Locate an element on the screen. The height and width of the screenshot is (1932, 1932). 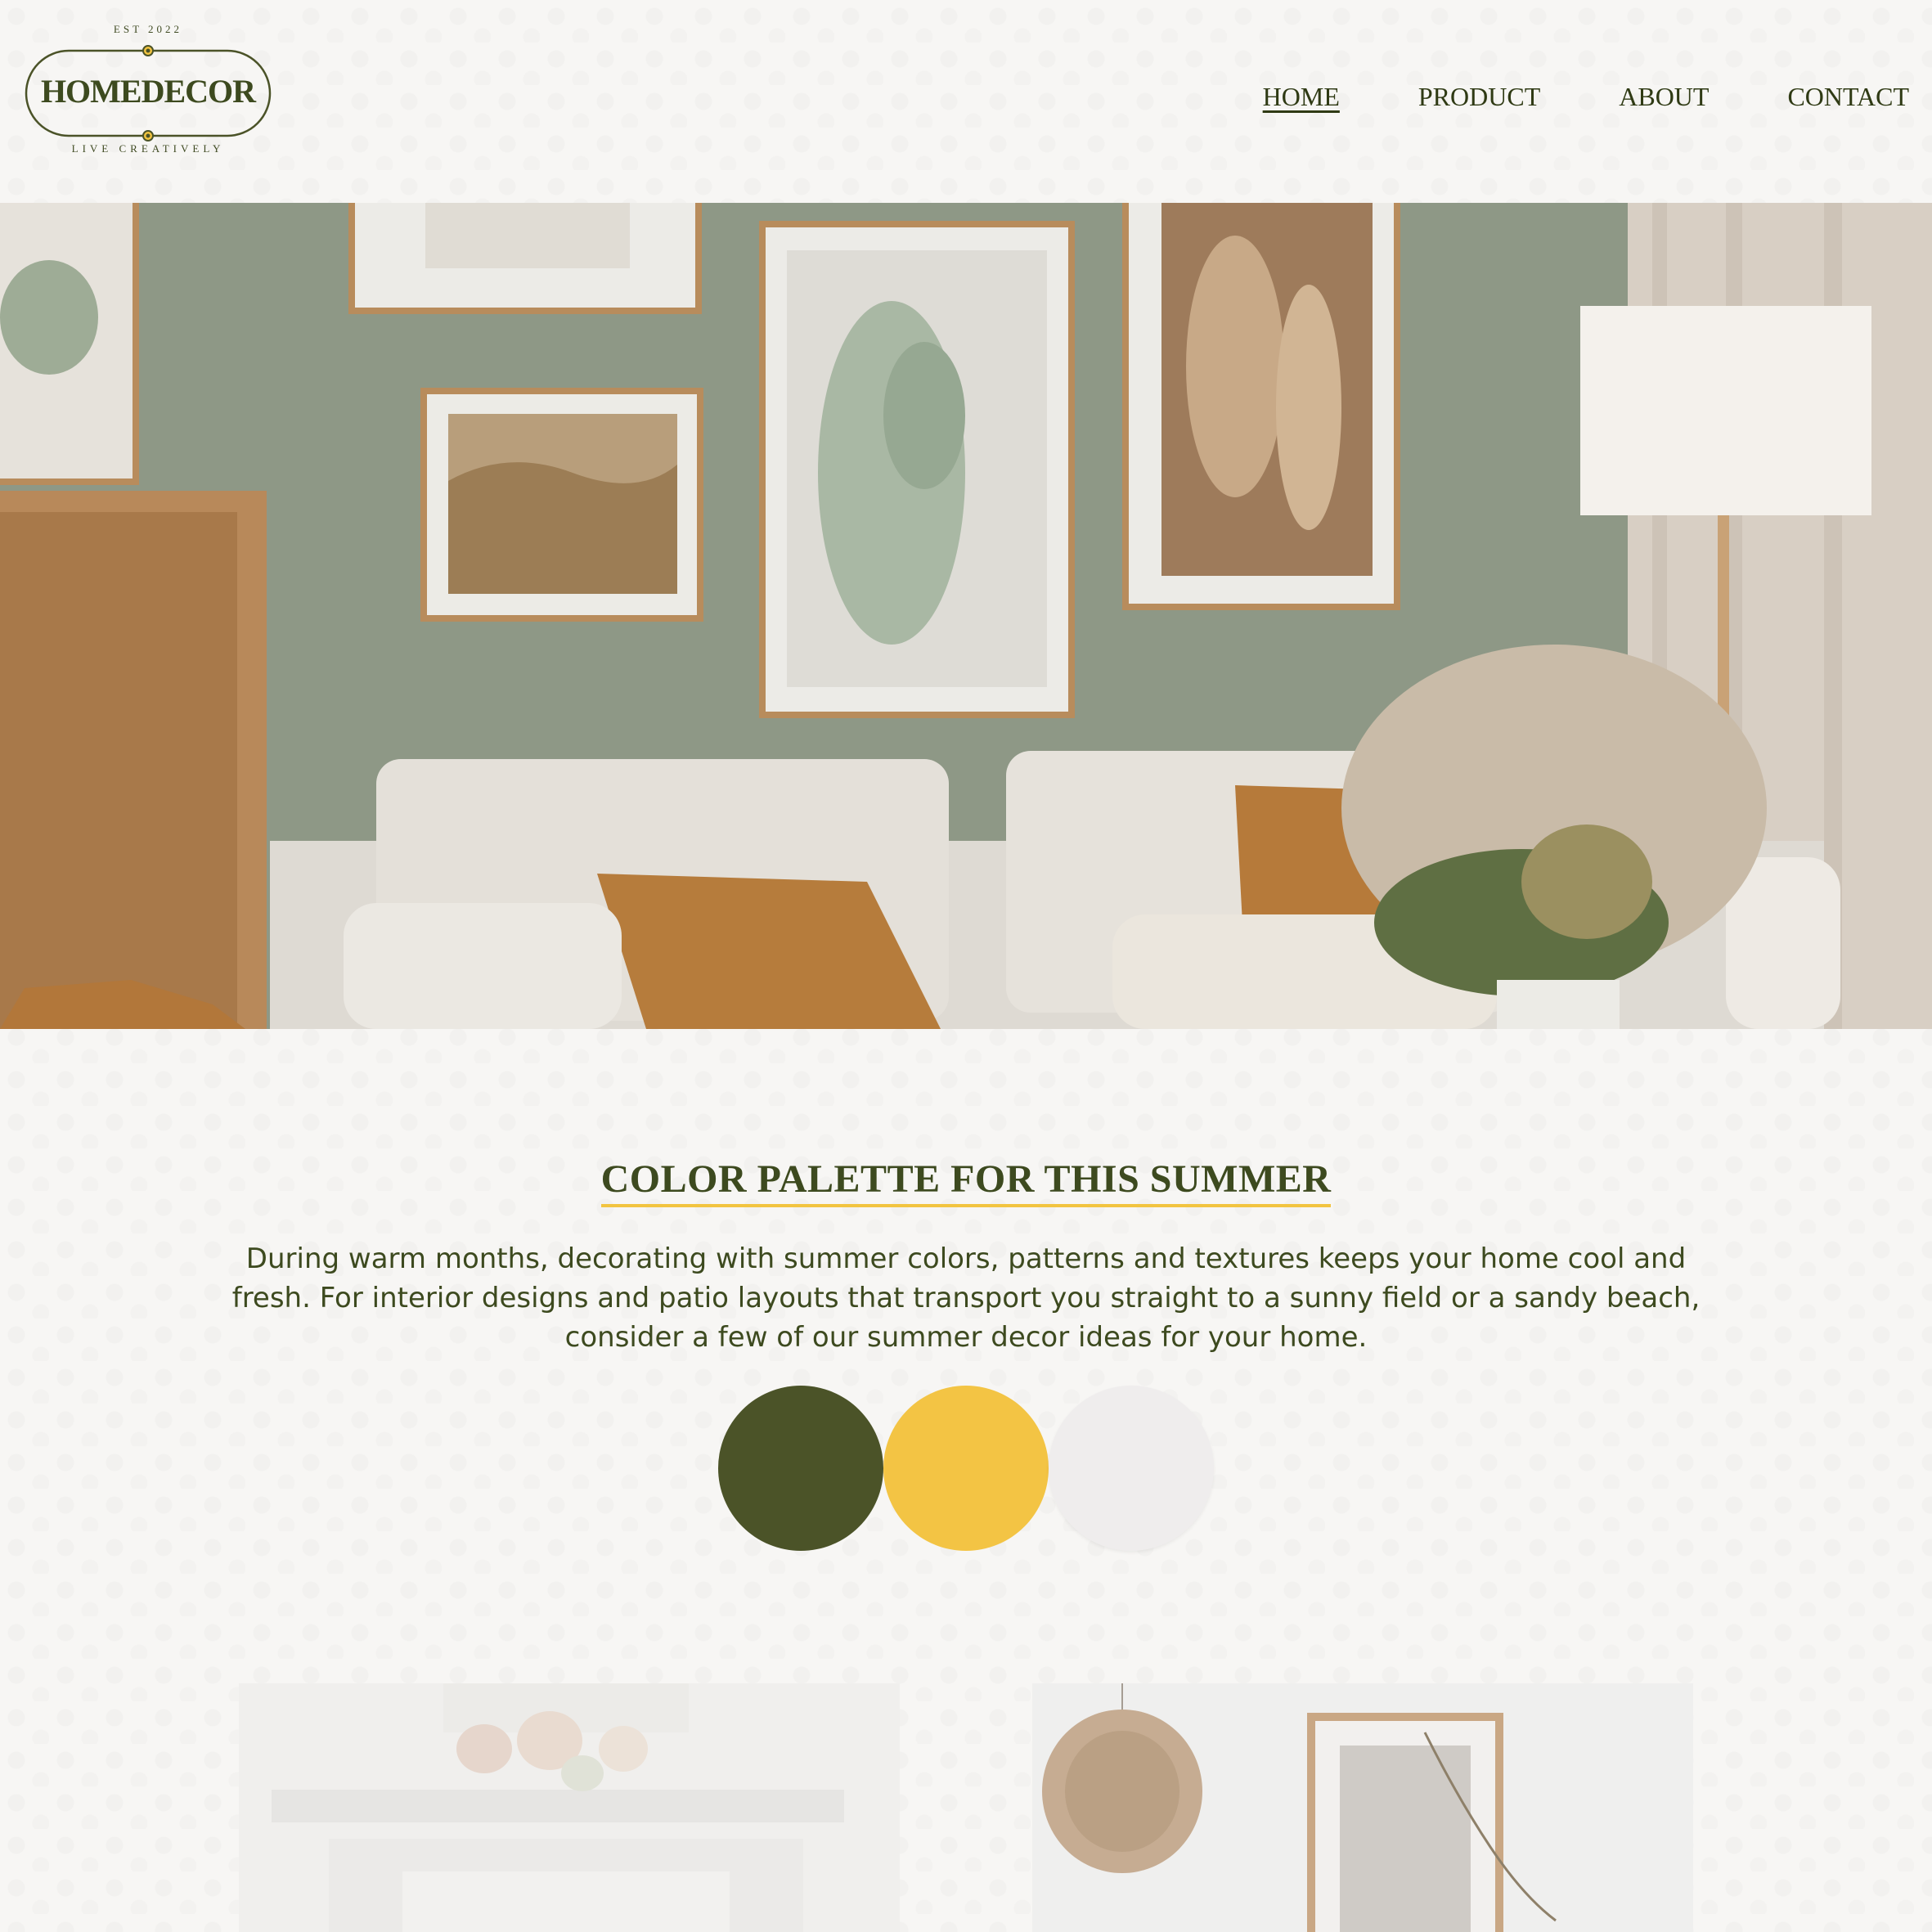
brand-logo: EST 2022 HOMEDECOR LIVE CREATIVELY is located at coordinates (148, 97).